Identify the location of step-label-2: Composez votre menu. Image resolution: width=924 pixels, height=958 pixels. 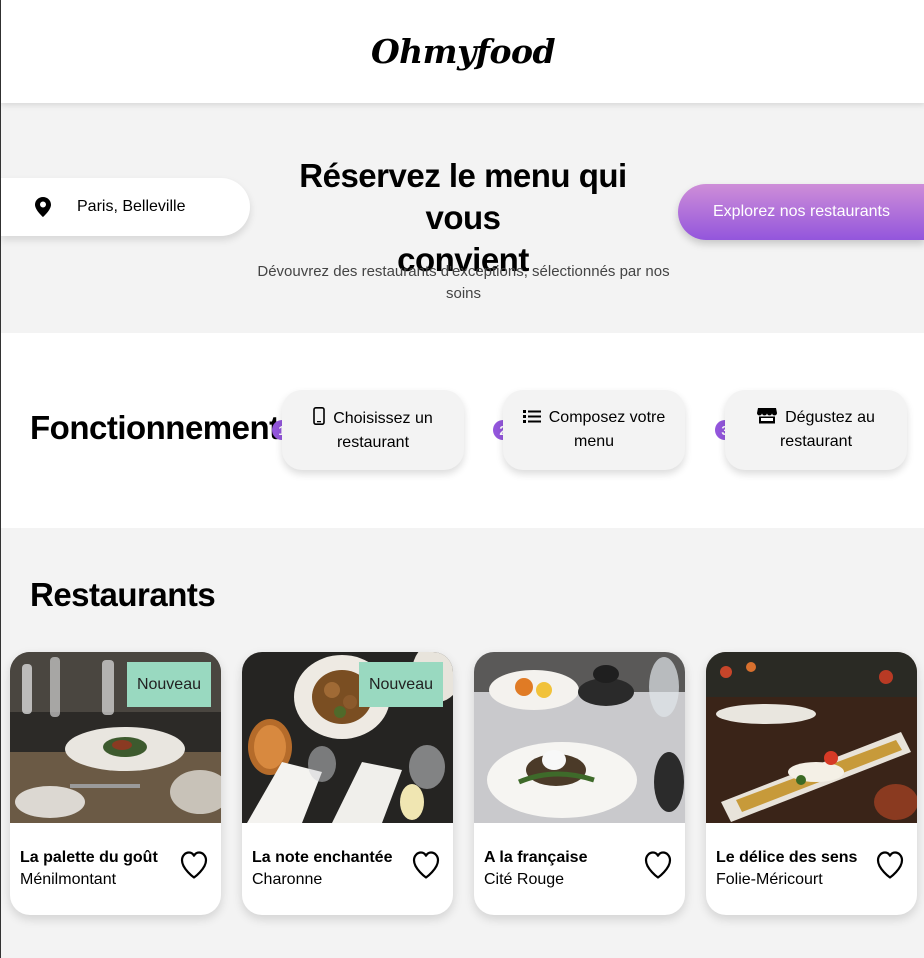
(607, 429).